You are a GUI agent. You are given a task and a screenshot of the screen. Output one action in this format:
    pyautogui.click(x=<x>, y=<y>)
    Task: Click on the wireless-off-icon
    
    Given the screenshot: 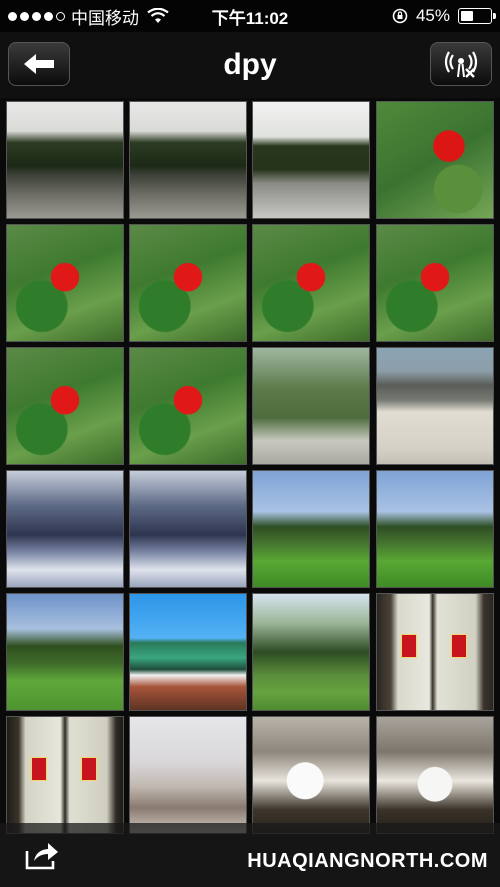 What is the action you would take?
    pyautogui.click(x=461, y=64)
    